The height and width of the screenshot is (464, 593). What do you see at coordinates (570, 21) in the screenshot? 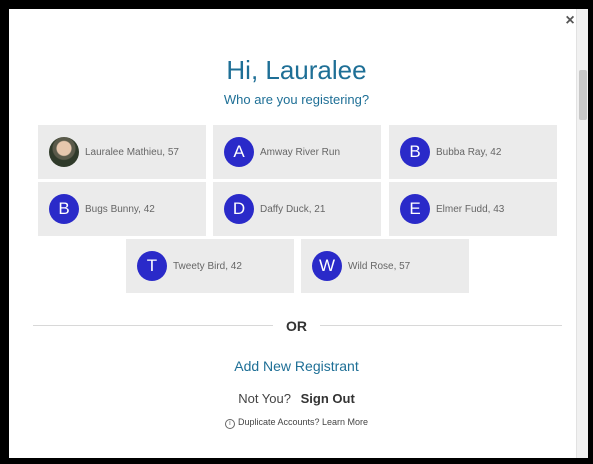
I see `close-icon: ×` at bounding box center [570, 21].